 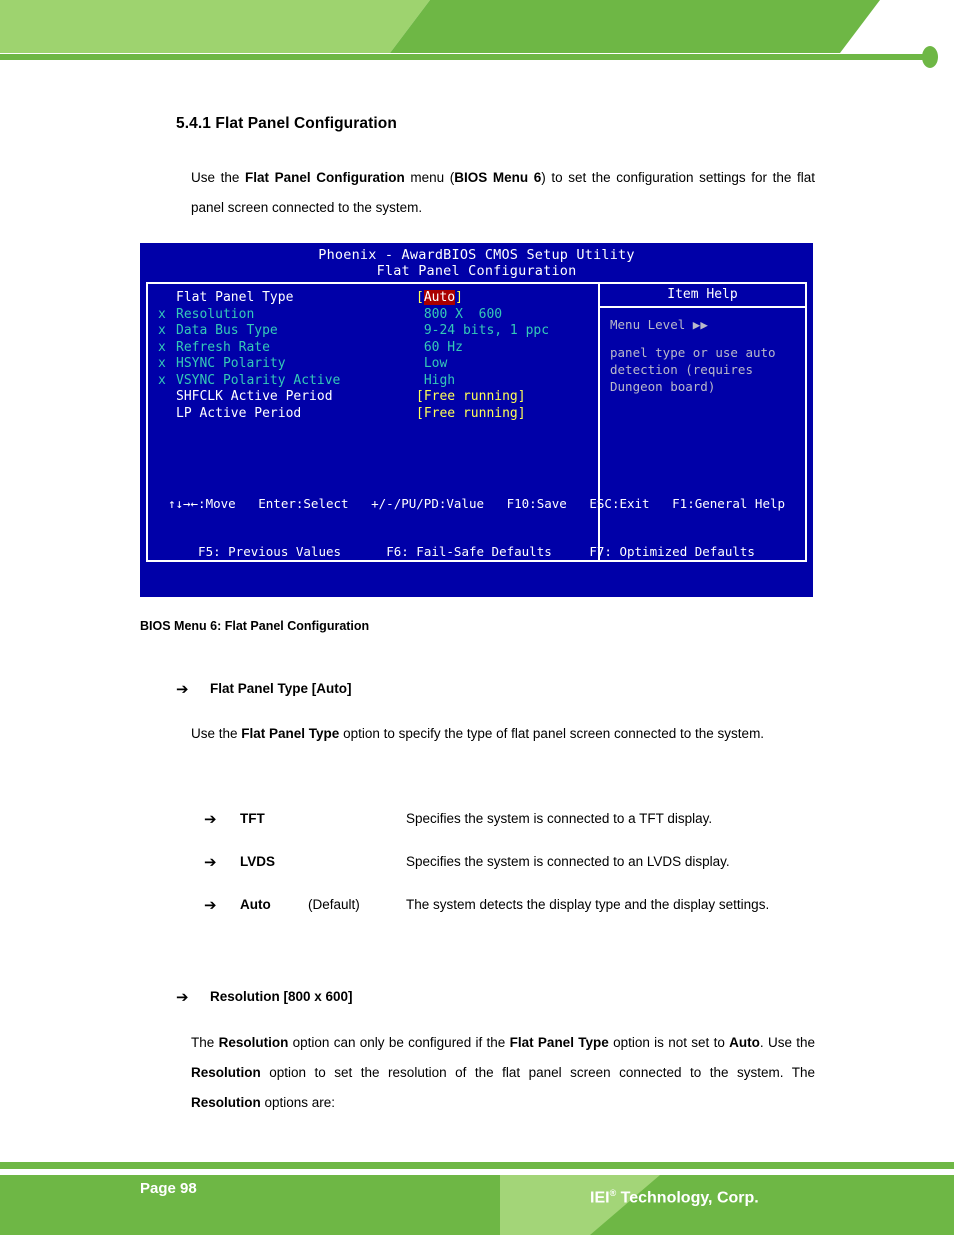 I want to click on bios-row-label: LP Active Period, so click(x=239, y=413).